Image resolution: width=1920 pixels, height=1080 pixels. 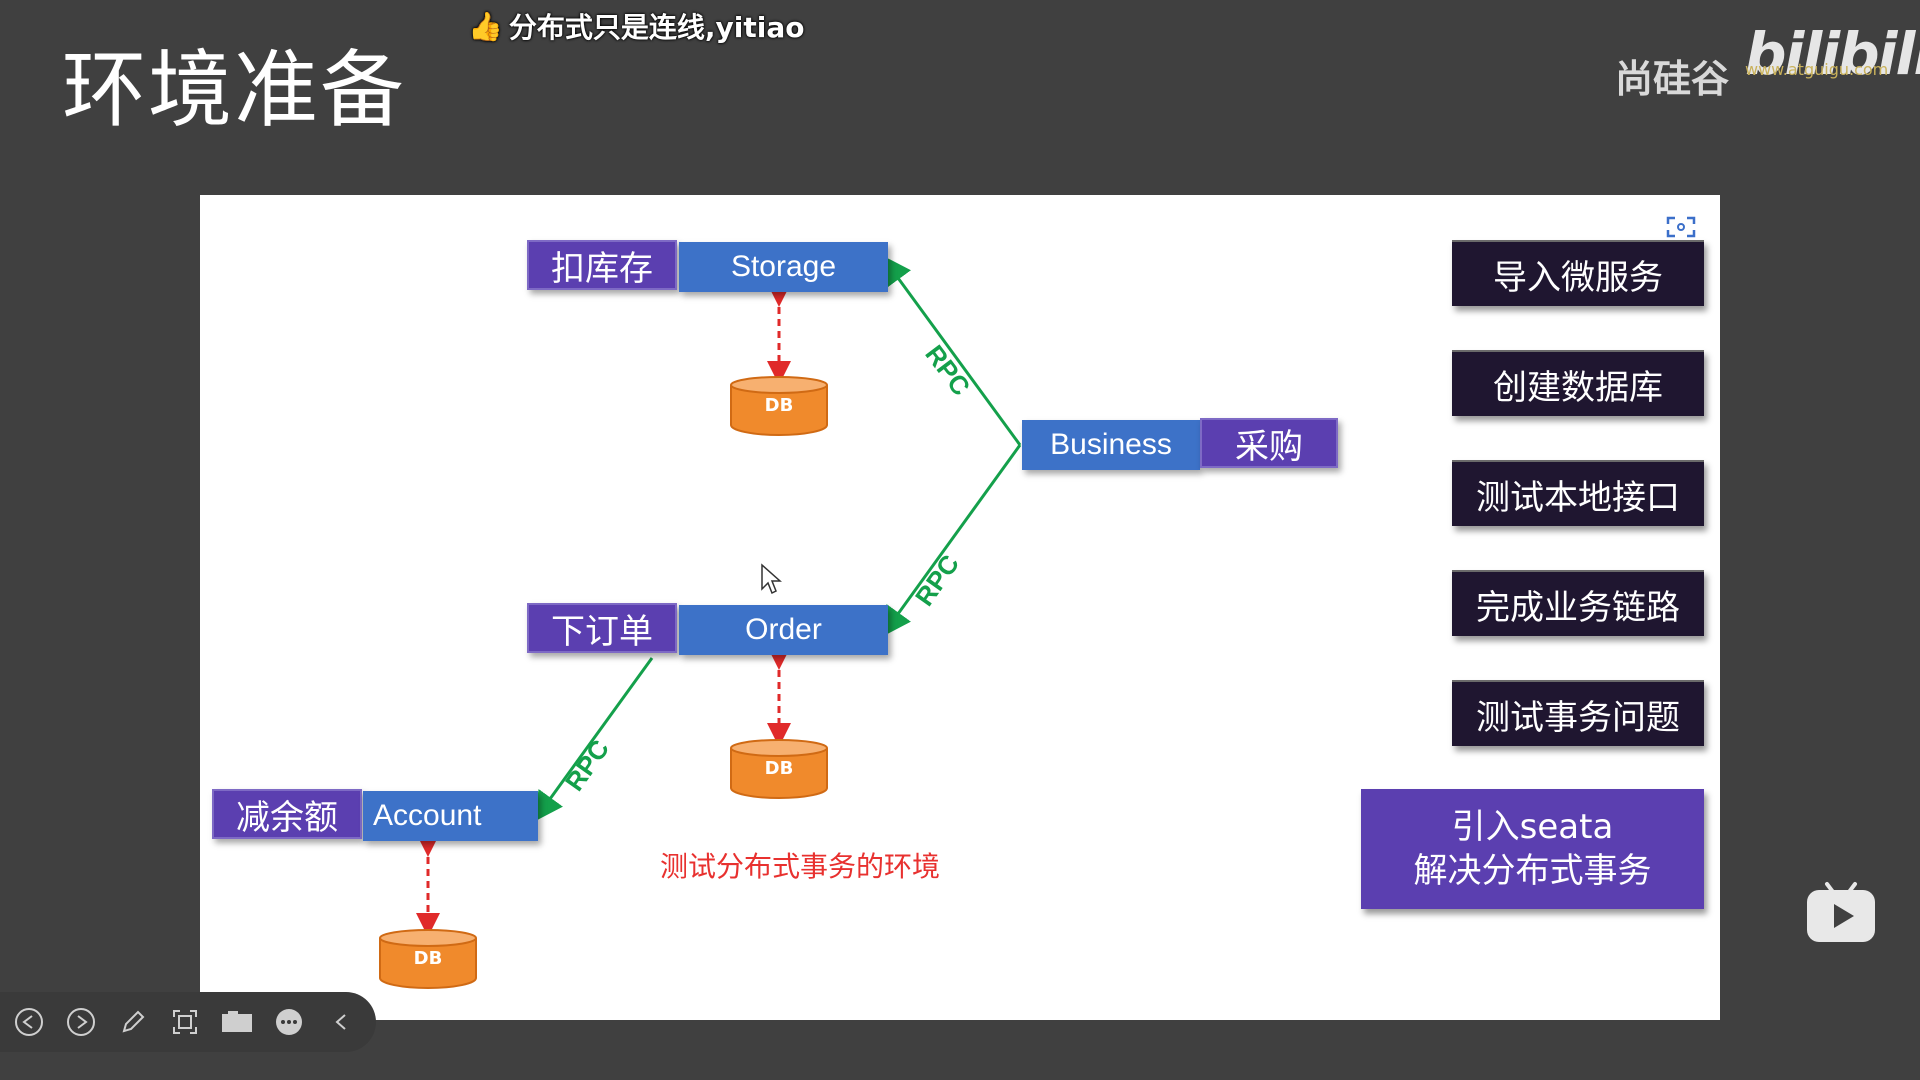 What do you see at coordinates (1578, 603) in the screenshot?
I see `step-complete-business-chain: 完成业务链路` at bounding box center [1578, 603].